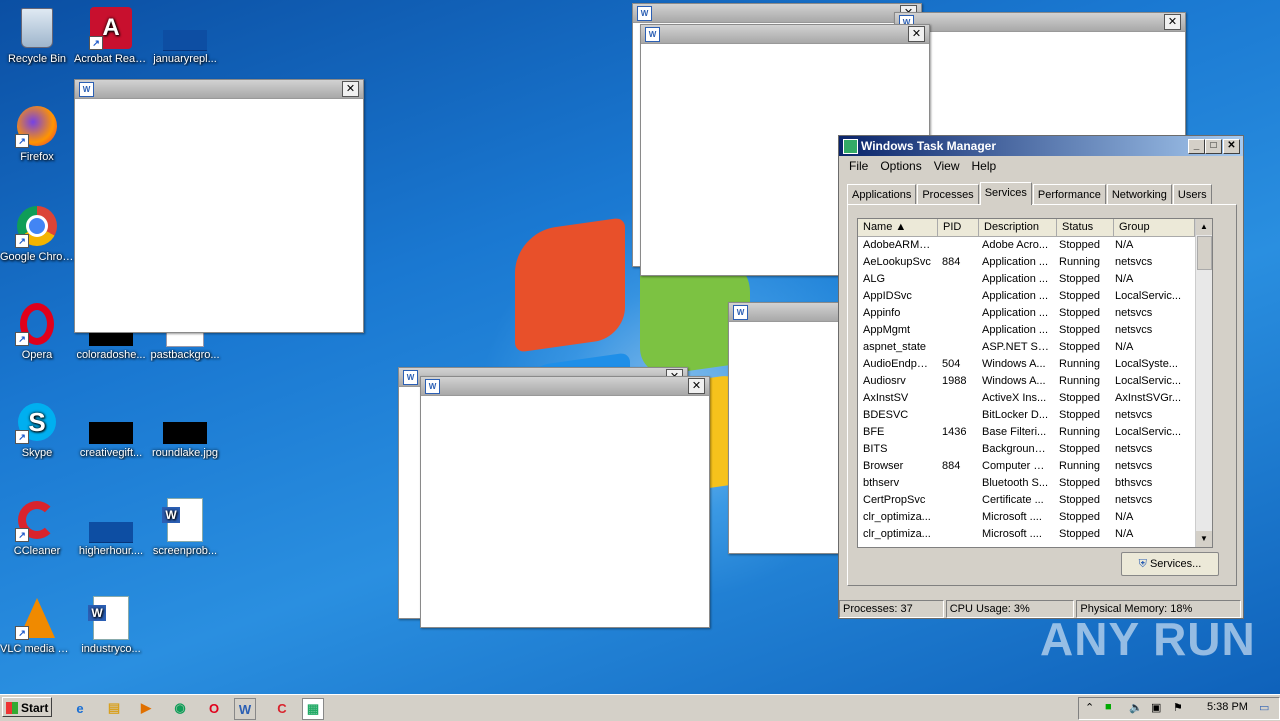  What do you see at coordinates (1035, 466) in the screenshot?
I see `table-row: Browser 884 Computer B... Running netsvcs` at bounding box center [1035, 466].